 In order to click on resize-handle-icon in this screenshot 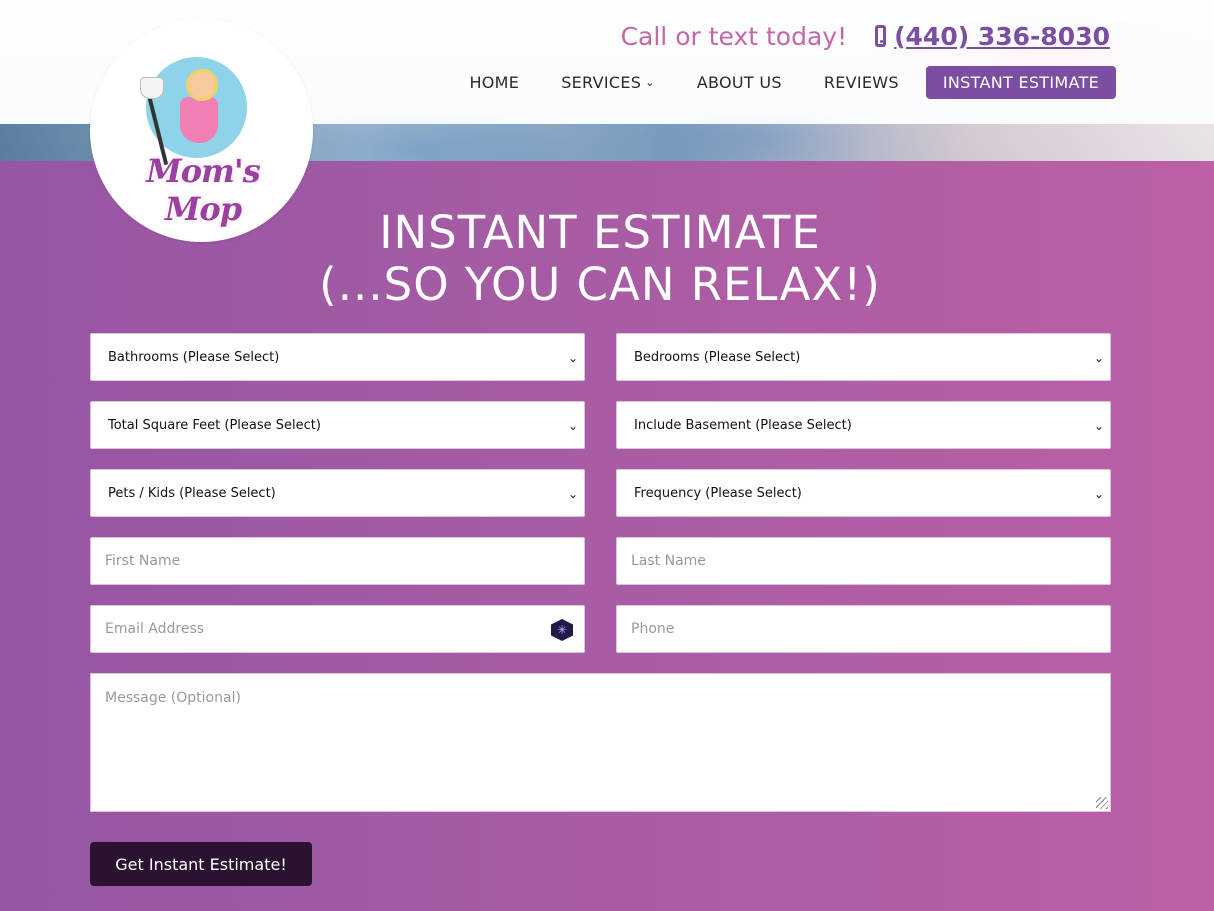, I will do `click(1102, 803)`.